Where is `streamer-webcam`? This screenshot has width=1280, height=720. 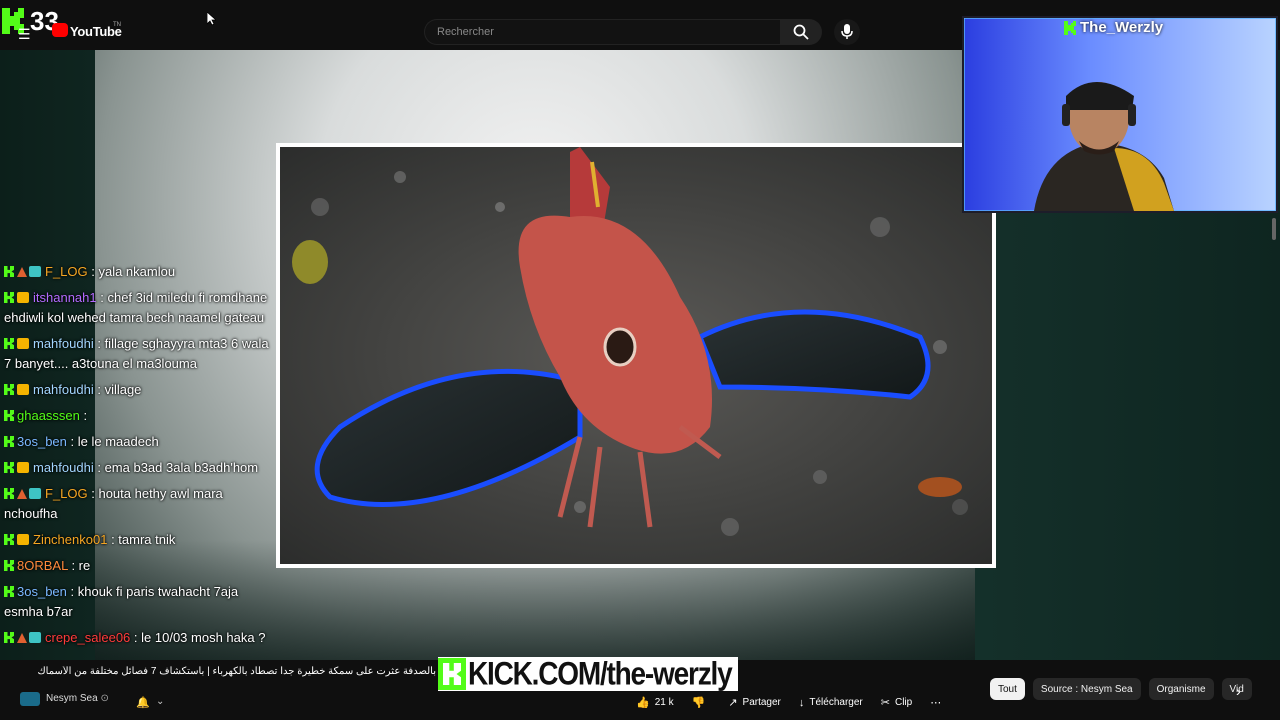 streamer-webcam is located at coordinates (1120, 114).